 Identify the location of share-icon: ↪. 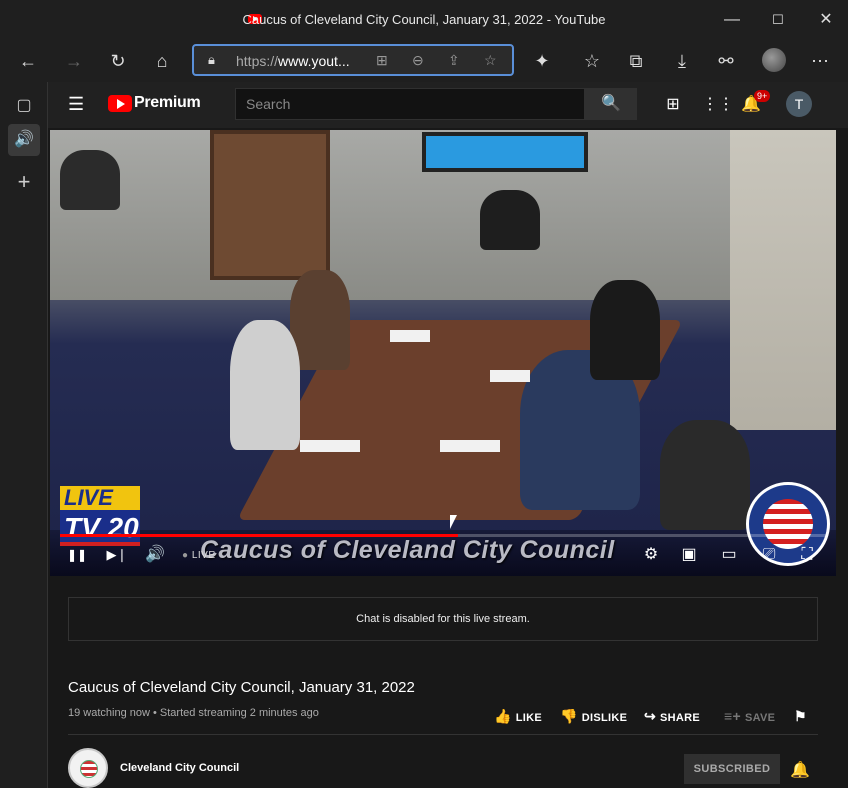
(650, 716).